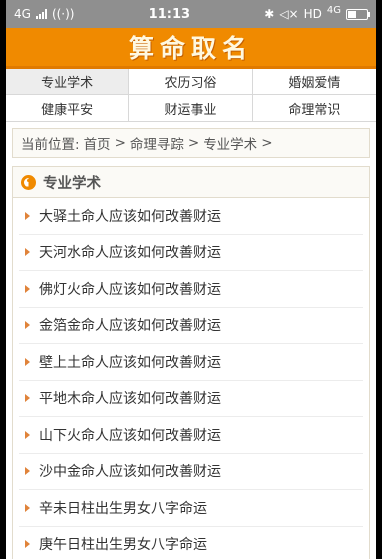  I want to click on network-right-label: 4G, so click(333, 10).